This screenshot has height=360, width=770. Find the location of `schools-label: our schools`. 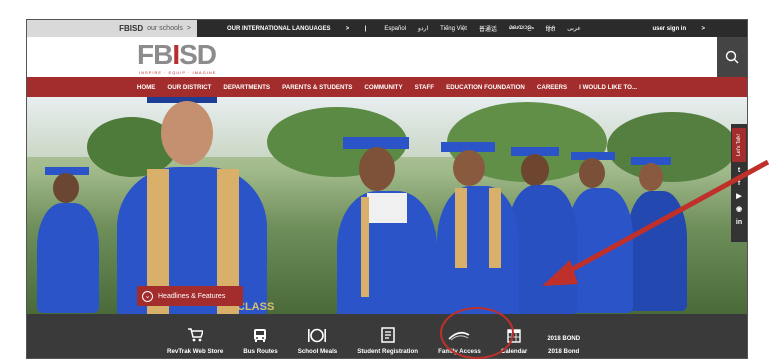

schools-label: our schools is located at coordinates (165, 28).